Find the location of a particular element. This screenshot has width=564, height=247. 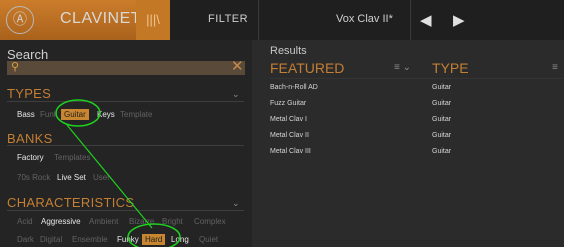

char-tag-digital: Digital is located at coordinates (51, 239).